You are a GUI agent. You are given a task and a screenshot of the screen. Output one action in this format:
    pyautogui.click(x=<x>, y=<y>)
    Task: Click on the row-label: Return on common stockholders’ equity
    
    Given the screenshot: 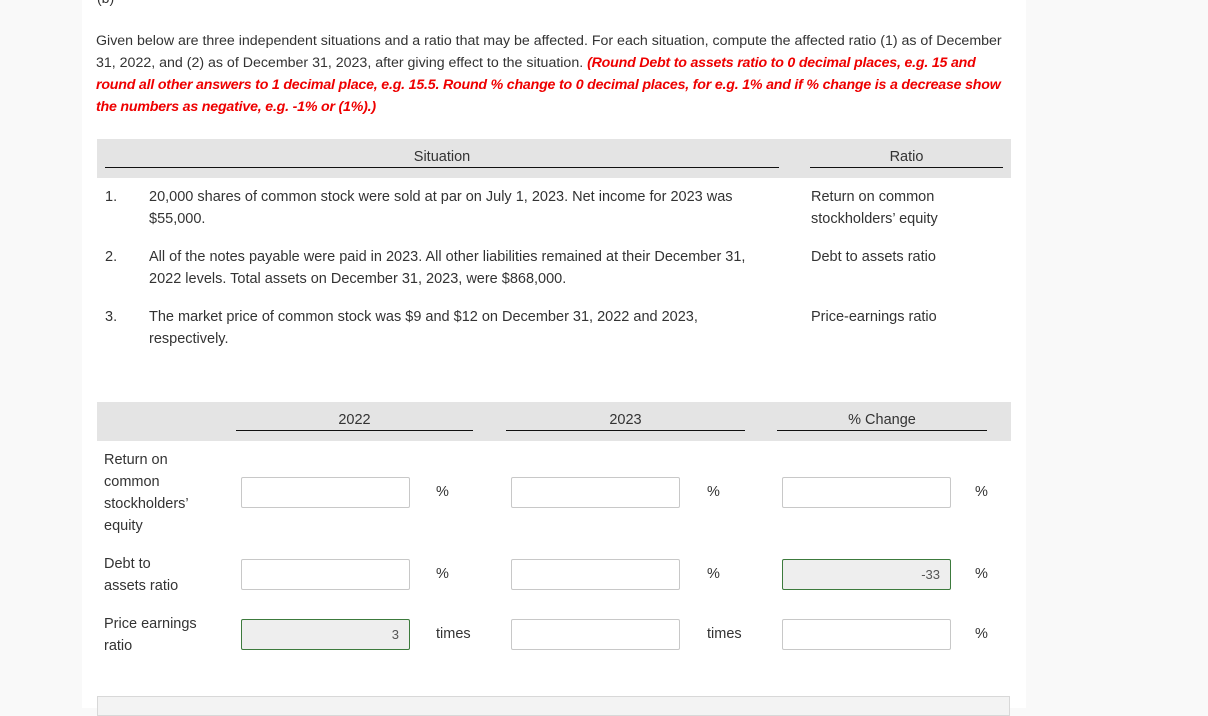 What is the action you would take?
    pyautogui.click(x=146, y=493)
    